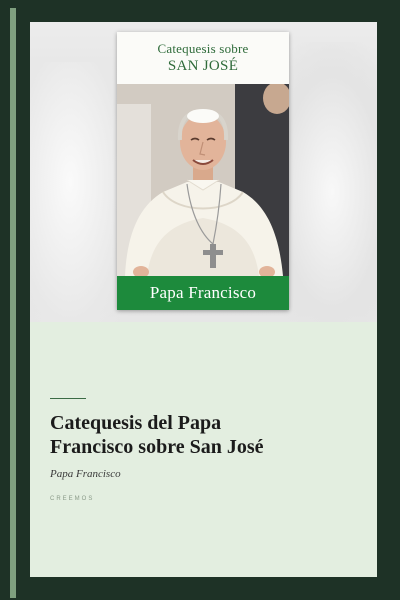 Image resolution: width=400 pixels, height=600 pixels. What do you see at coordinates (136, 423) in the screenshot?
I see `book-title-line-1: Catequesis del Papa` at bounding box center [136, 423].